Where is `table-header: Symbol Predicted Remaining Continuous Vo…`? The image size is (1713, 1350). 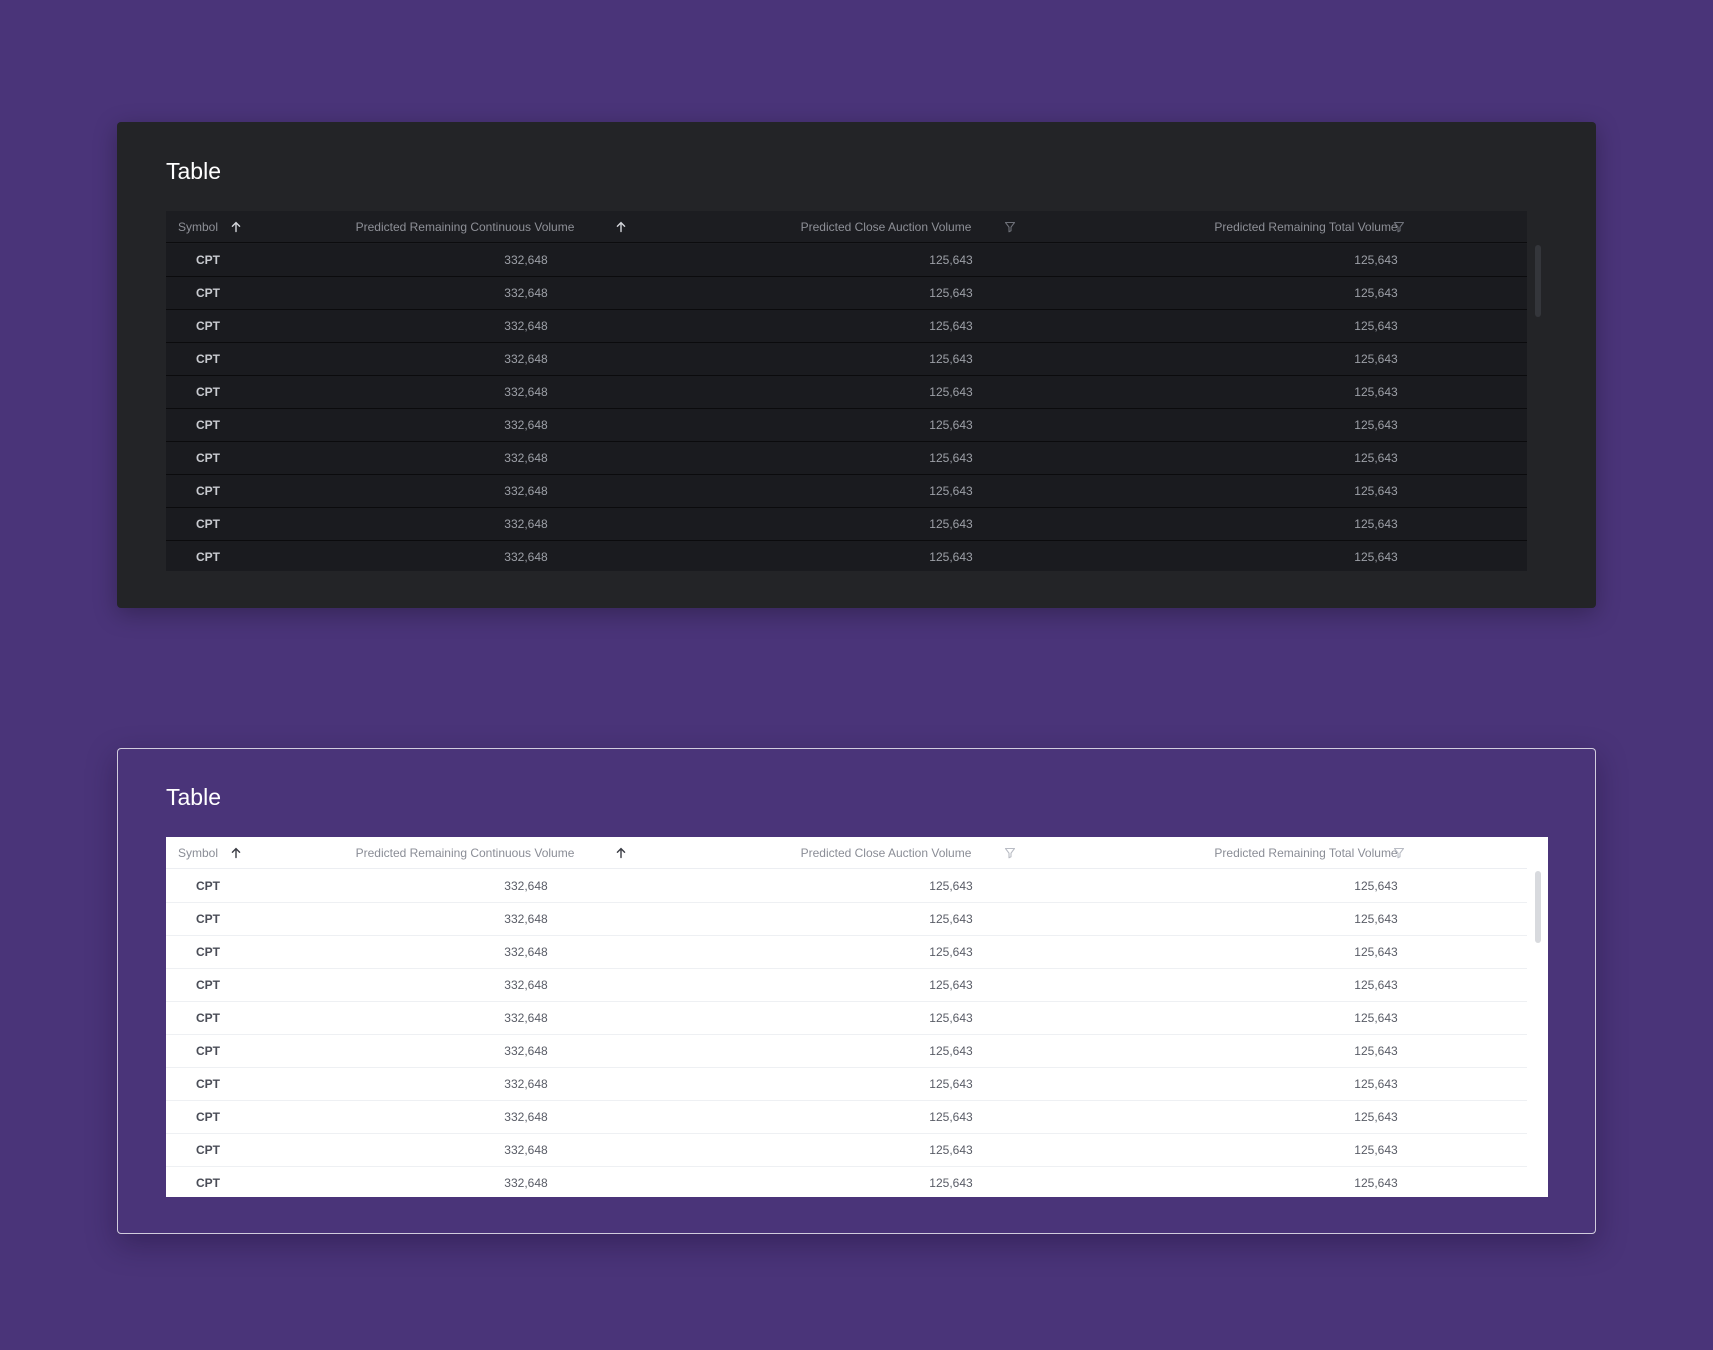
table-header: Symbol Predicted Remaining Continuous Vo… is located at coordinates (846, 853).